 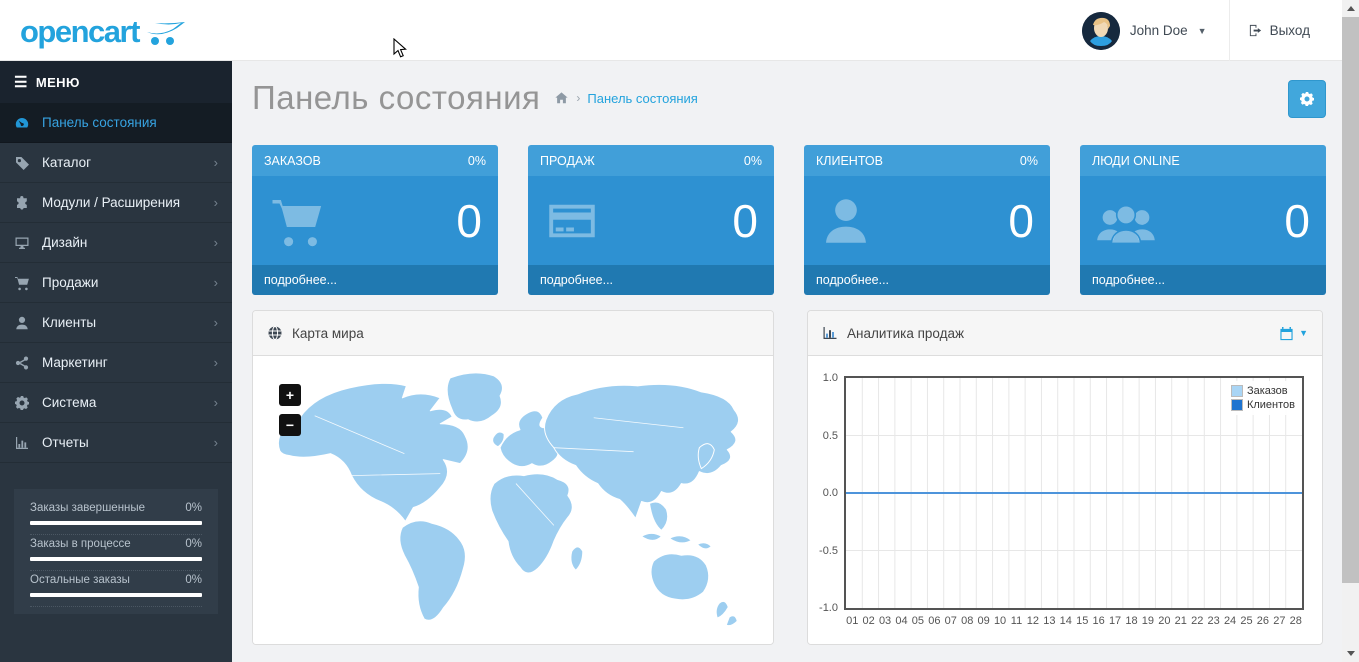 What do you see at coordinates (1082, 621) in the screenshot?
I see `x-tick-label: 15` at bounding box center [1082, 621].